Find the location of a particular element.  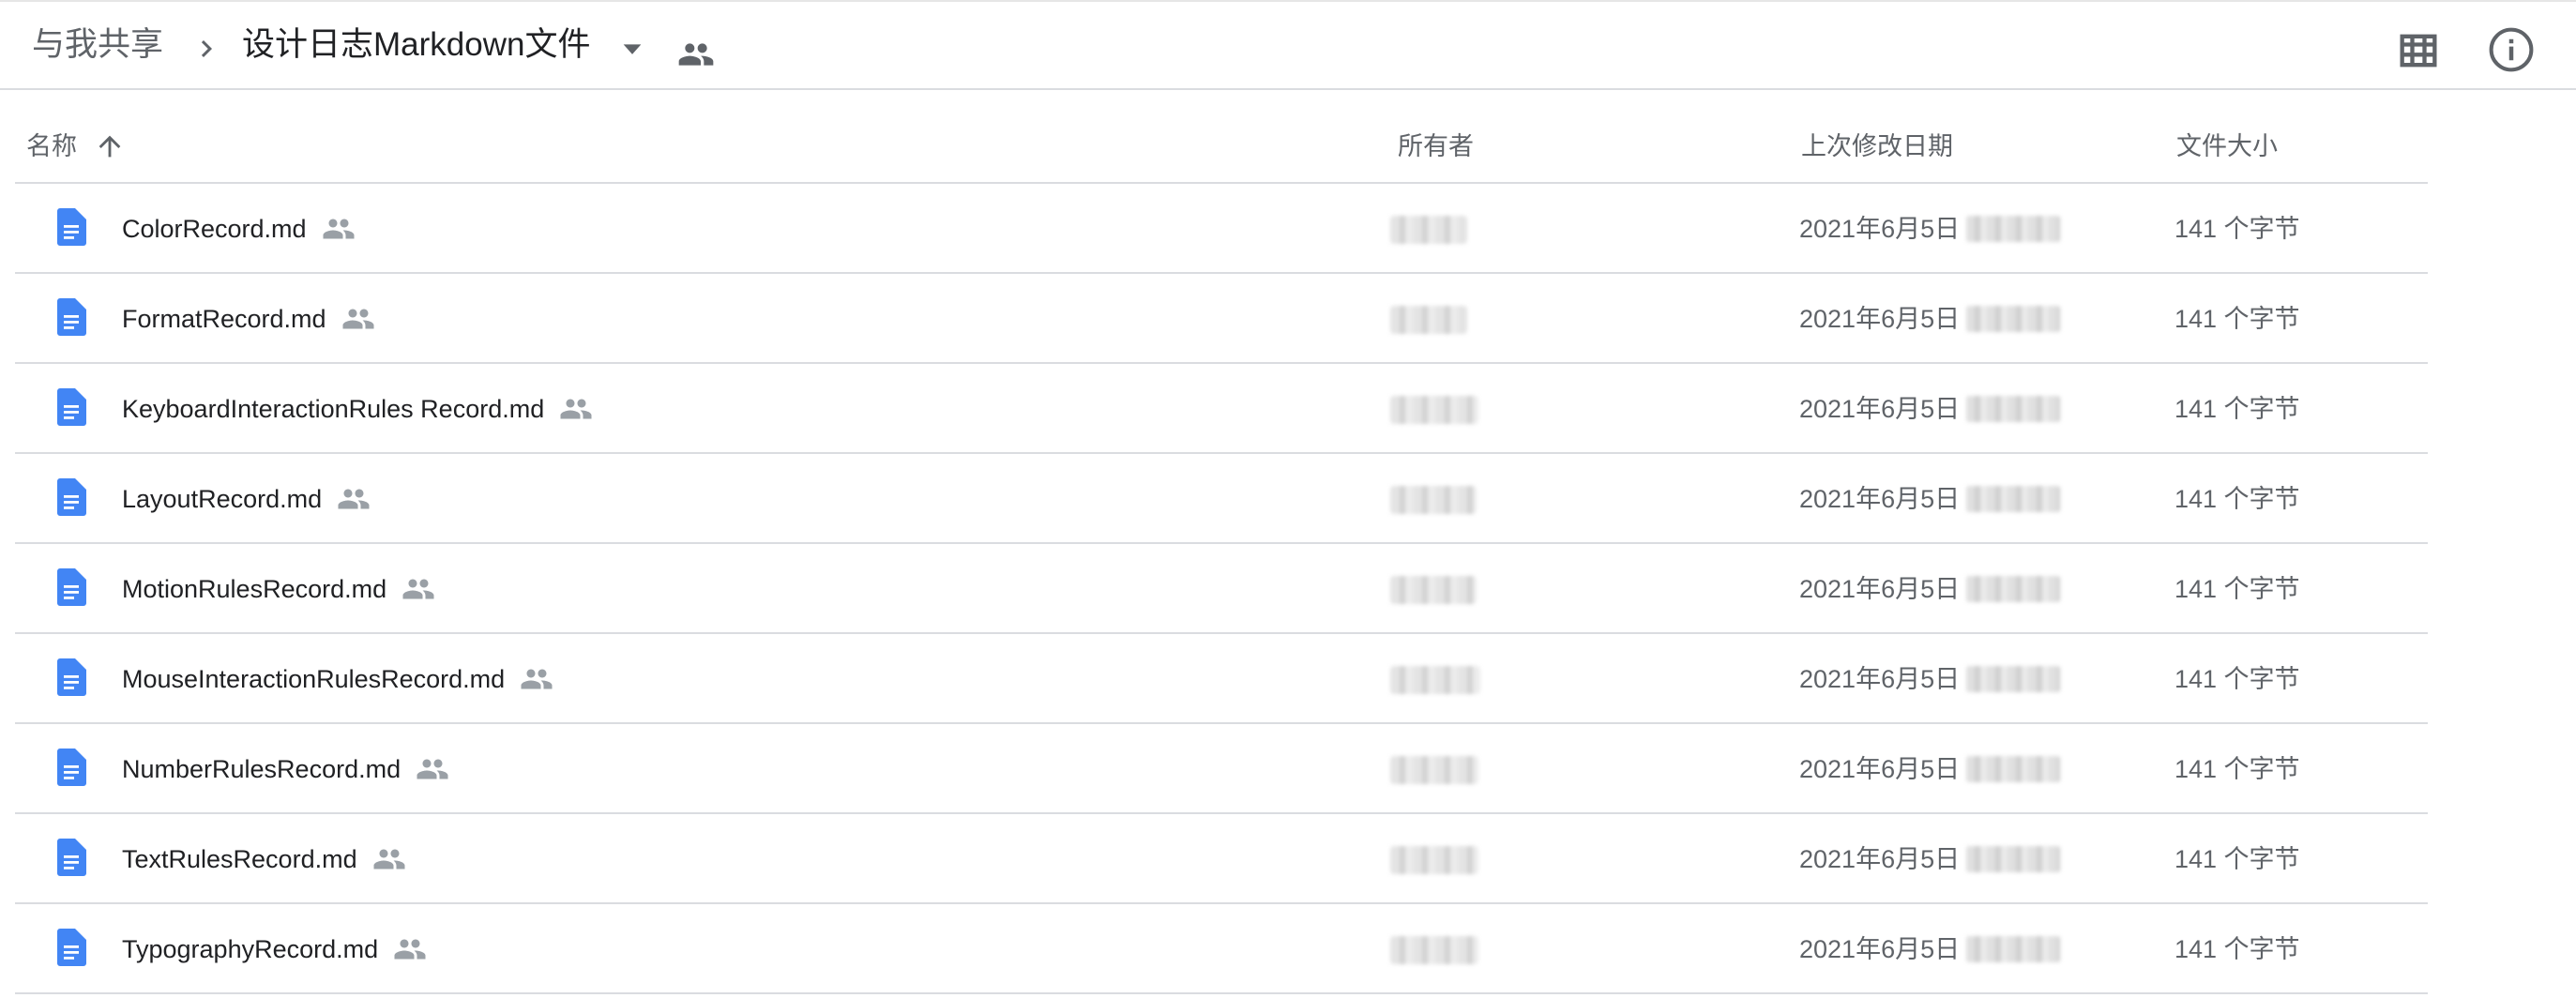

file-row: TypographyRecord.md 2021年6月5日 141 个字节 is located at coordinates (1221, 949).